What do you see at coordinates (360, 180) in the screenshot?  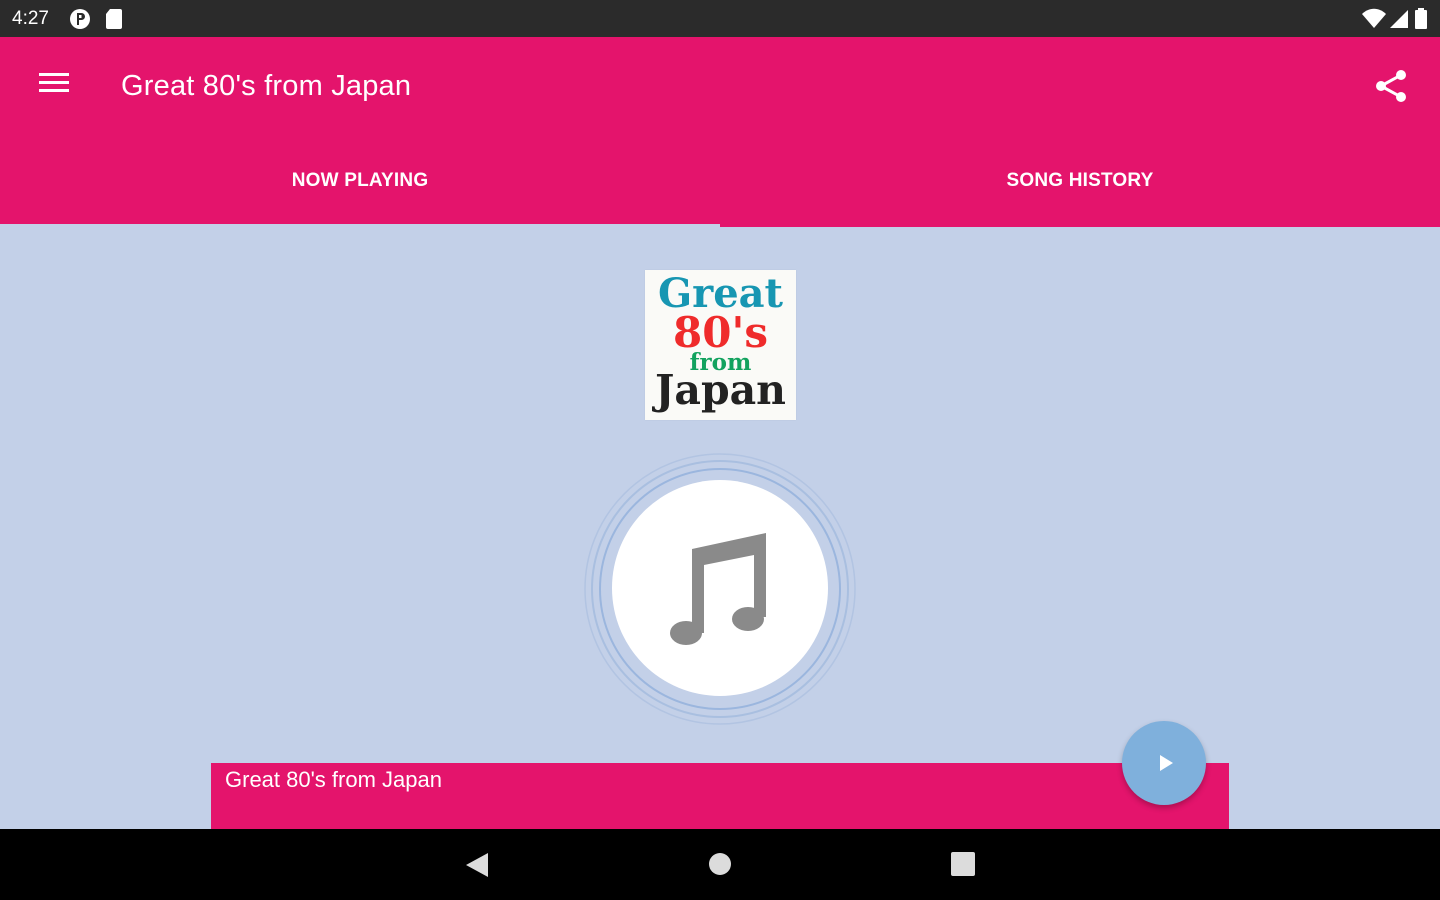 I see `tab-now-playing-label: NOW PLAYING` at bounding box center [360, 180].